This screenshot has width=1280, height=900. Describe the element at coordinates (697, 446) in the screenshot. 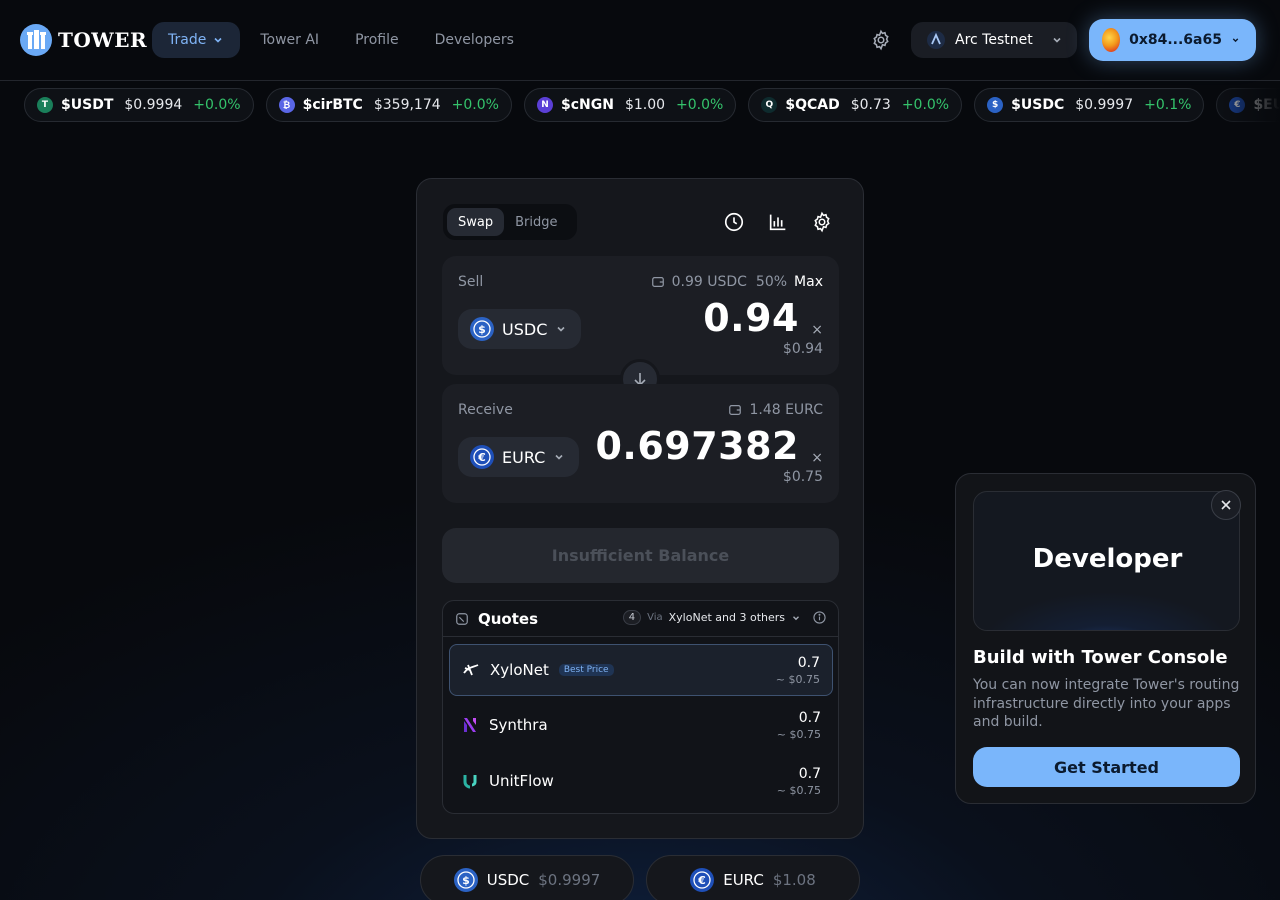

I see `receive-amount: 0.697382` at that location.